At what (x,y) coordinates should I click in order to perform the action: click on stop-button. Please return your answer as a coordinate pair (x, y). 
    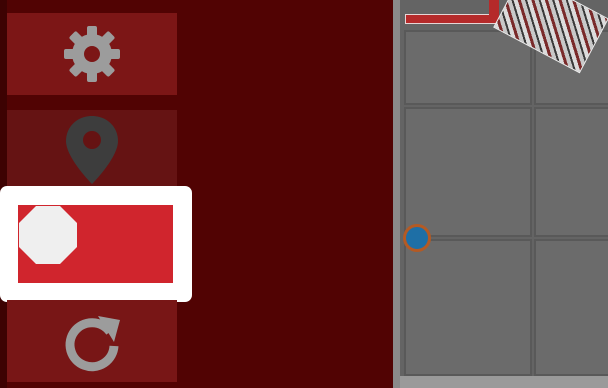
    Looking at the image, I should click on (95, 244).